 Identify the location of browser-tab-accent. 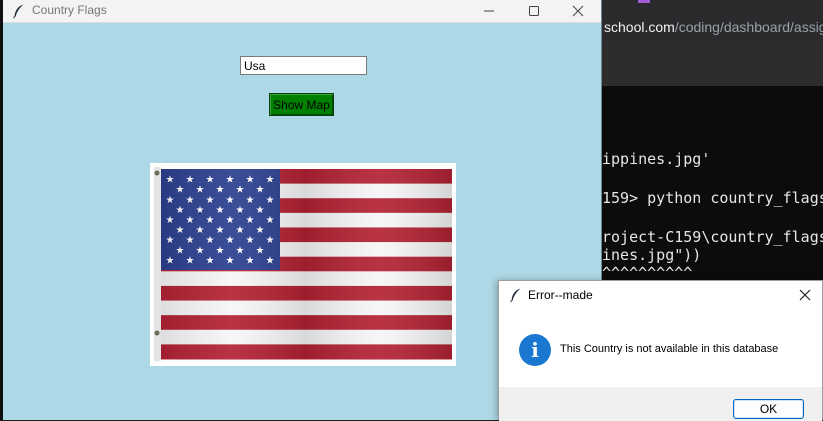
(644, 1).